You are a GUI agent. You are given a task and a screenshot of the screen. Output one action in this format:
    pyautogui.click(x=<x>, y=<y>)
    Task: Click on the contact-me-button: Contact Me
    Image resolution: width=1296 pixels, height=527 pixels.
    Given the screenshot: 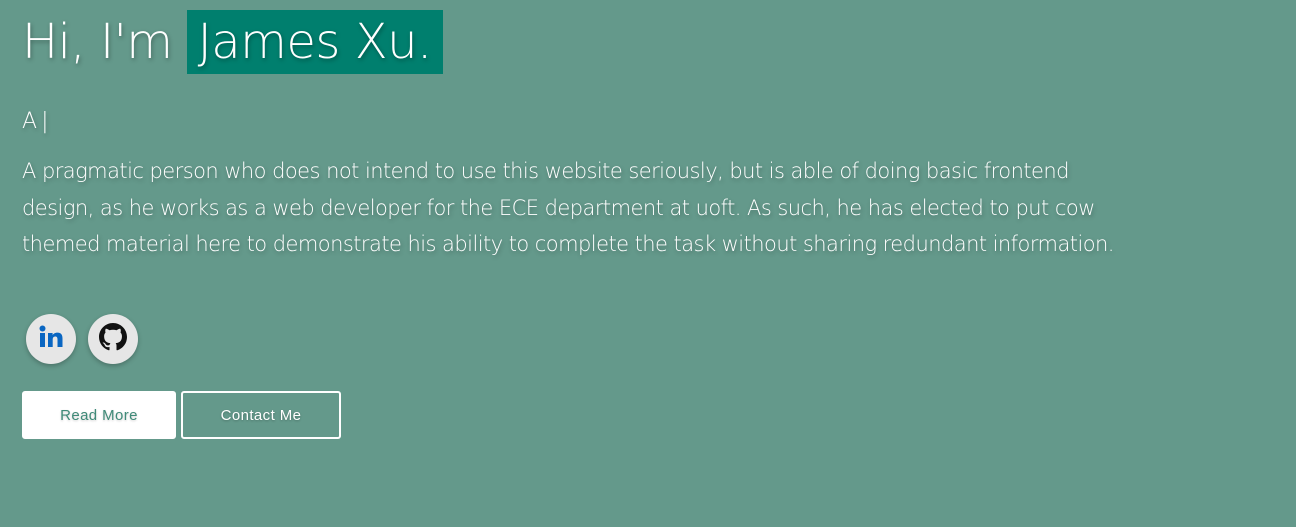 What is the action you would take?
    pyautogui.click(x=261, y=415)
    